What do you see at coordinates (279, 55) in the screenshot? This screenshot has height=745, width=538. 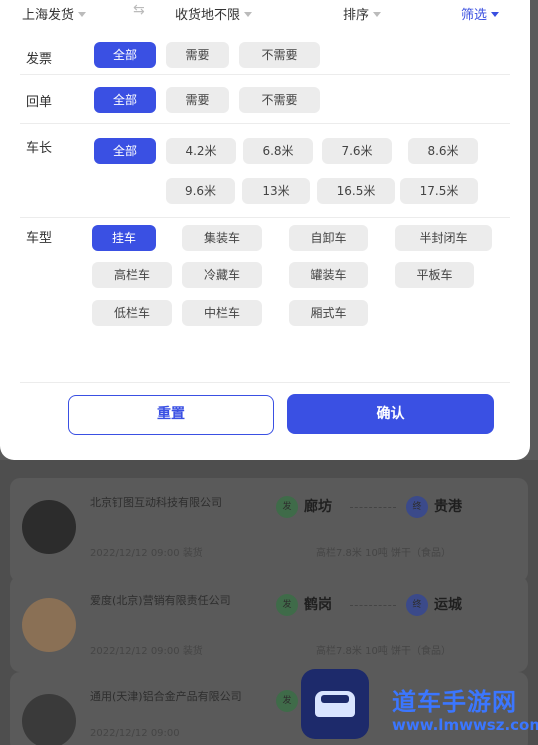 I see `invoice-option-no-need: 不需要` at bounding box center [279, 55].